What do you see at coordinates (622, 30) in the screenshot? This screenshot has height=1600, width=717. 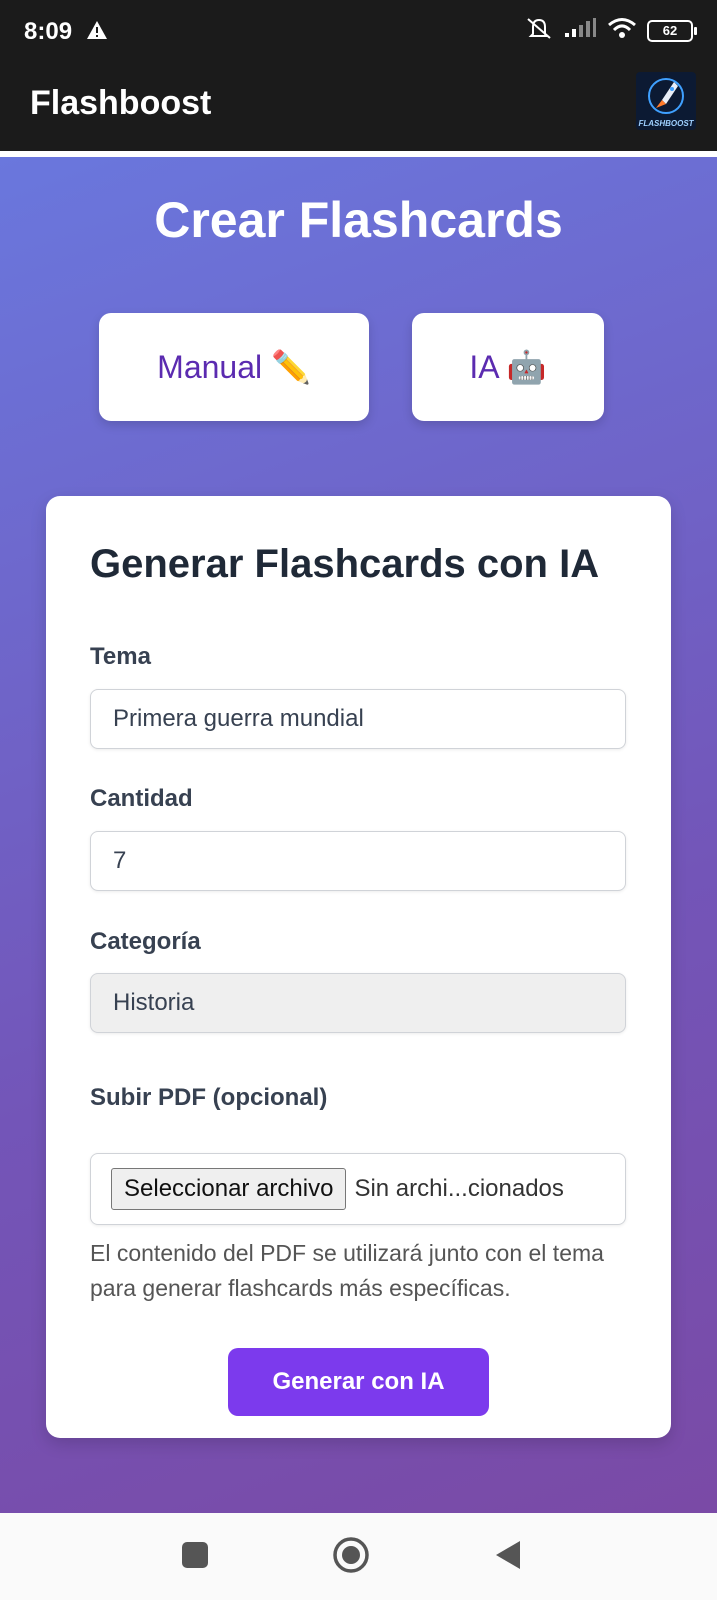 I see `wifi-icon` at bounding box center [622, 30].